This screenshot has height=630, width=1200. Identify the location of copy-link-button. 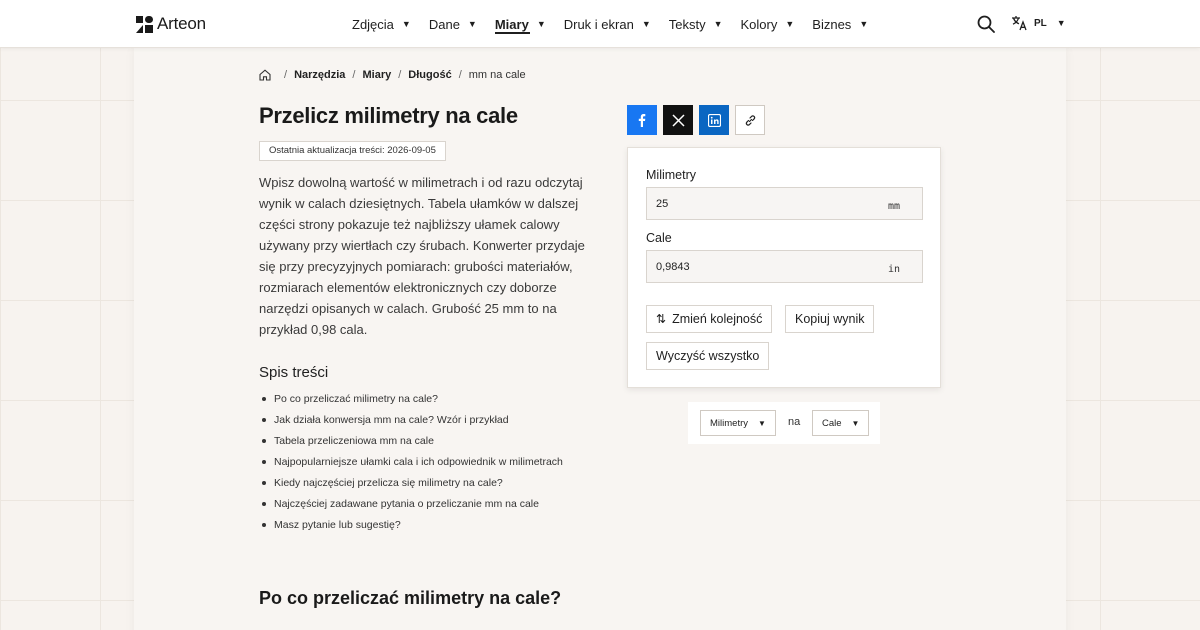
(750, 120).